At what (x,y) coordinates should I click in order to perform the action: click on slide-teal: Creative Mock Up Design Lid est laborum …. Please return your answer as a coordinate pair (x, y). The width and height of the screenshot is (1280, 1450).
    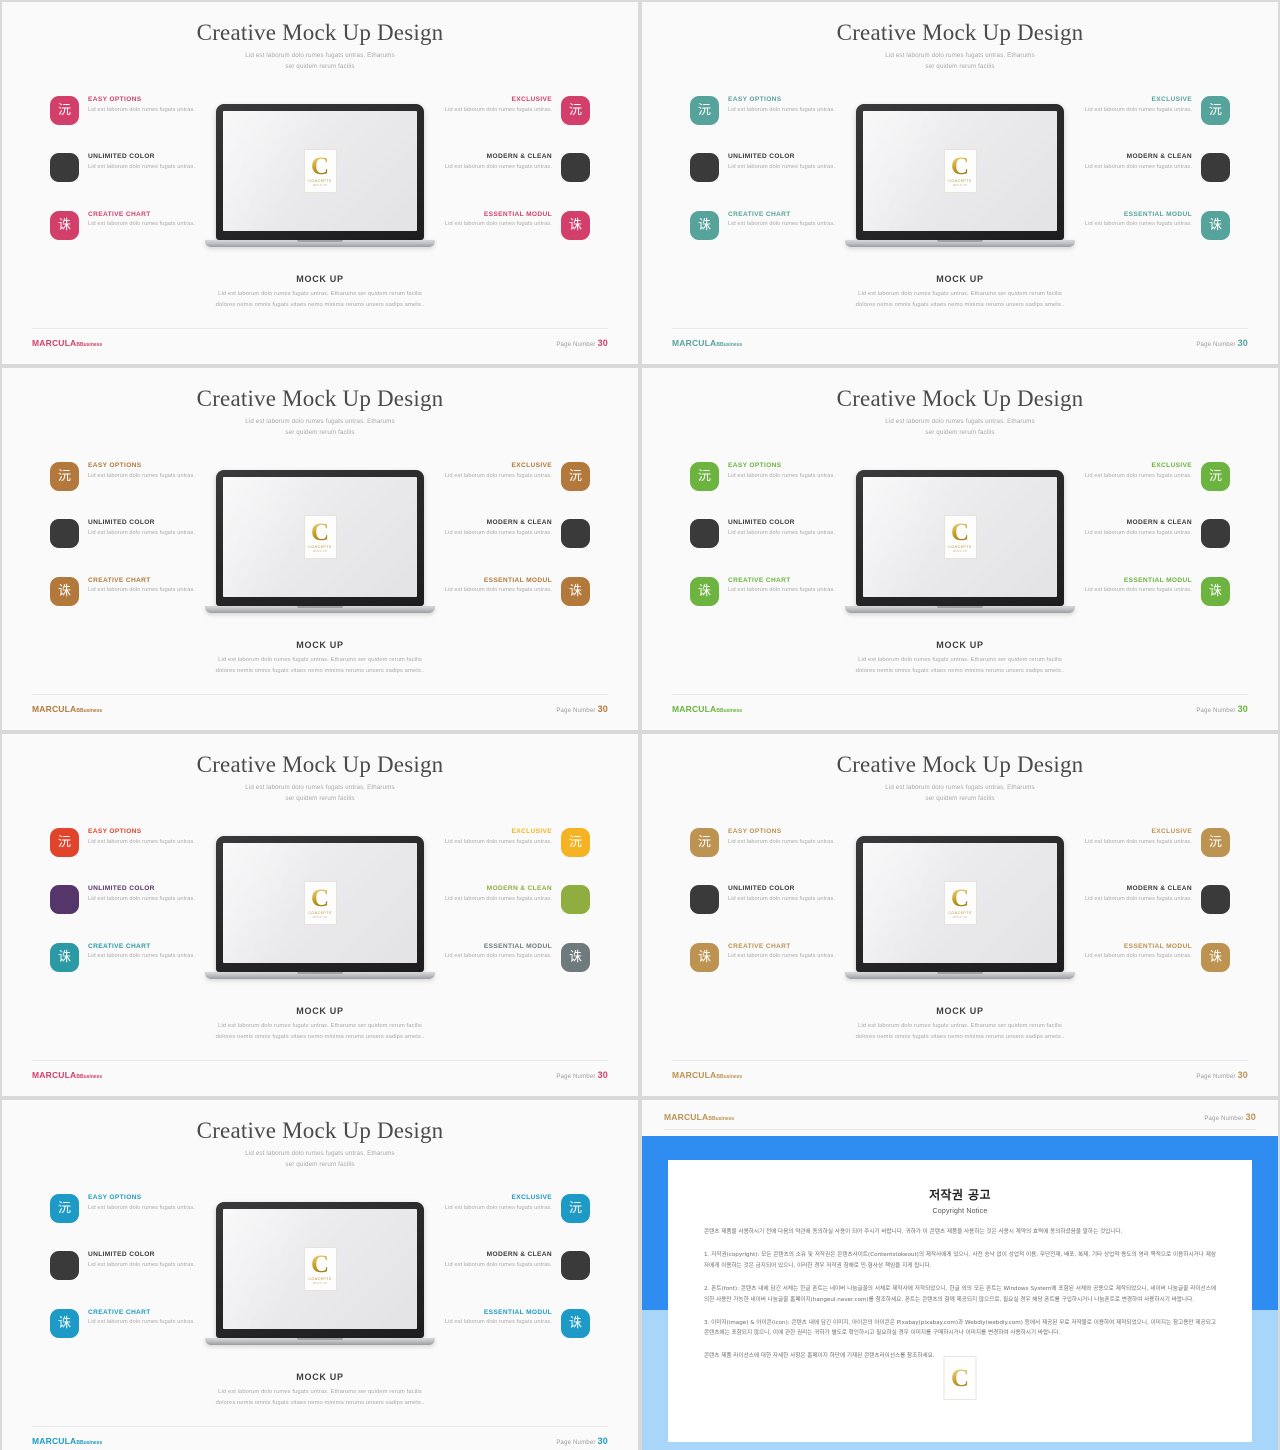
    Looking at the image, I should click on (960, 183).